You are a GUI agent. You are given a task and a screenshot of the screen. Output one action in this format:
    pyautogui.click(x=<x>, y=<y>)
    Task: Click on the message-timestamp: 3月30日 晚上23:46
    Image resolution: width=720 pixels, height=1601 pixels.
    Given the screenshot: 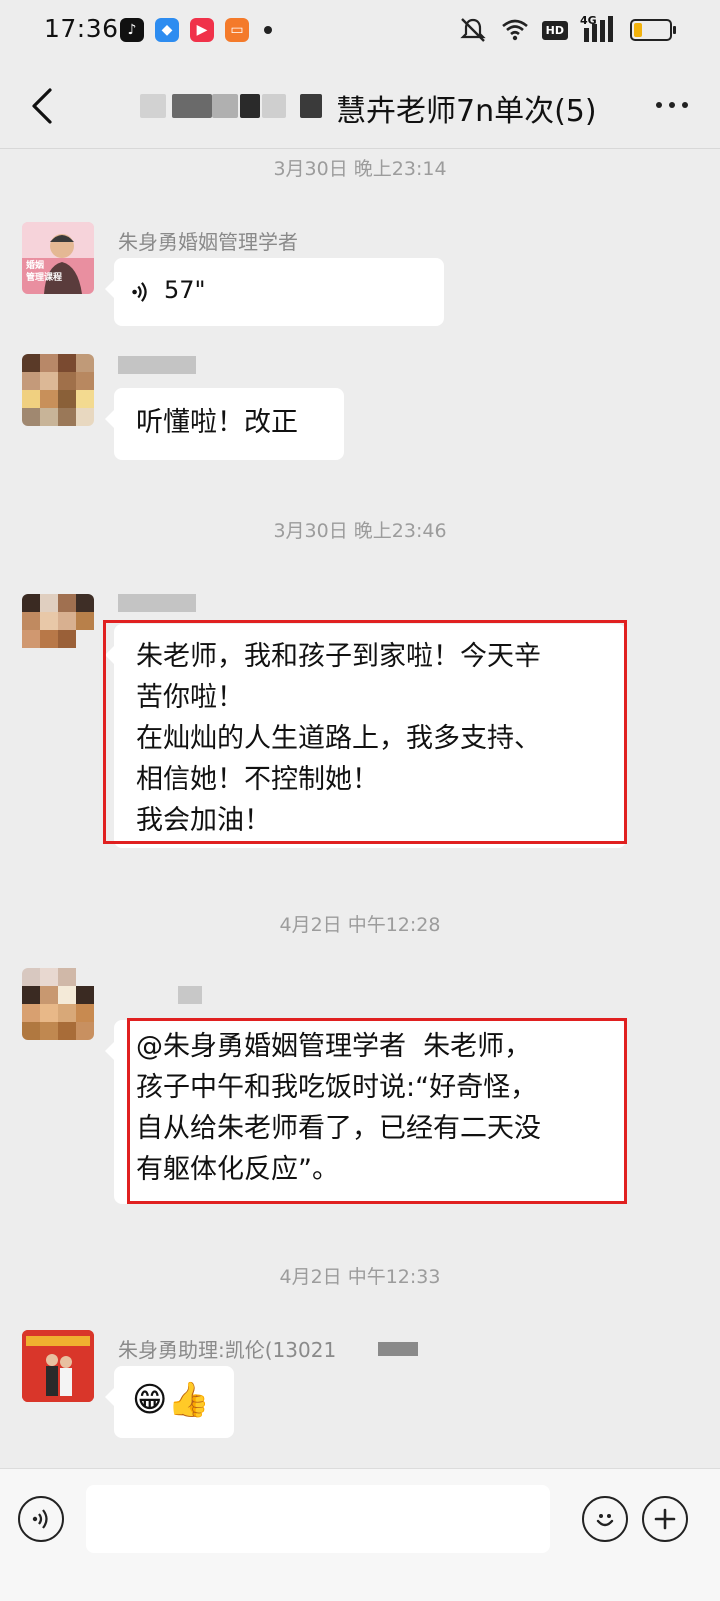 What is the action you would take?
    pyautogui.click(x=360, y=531)
    